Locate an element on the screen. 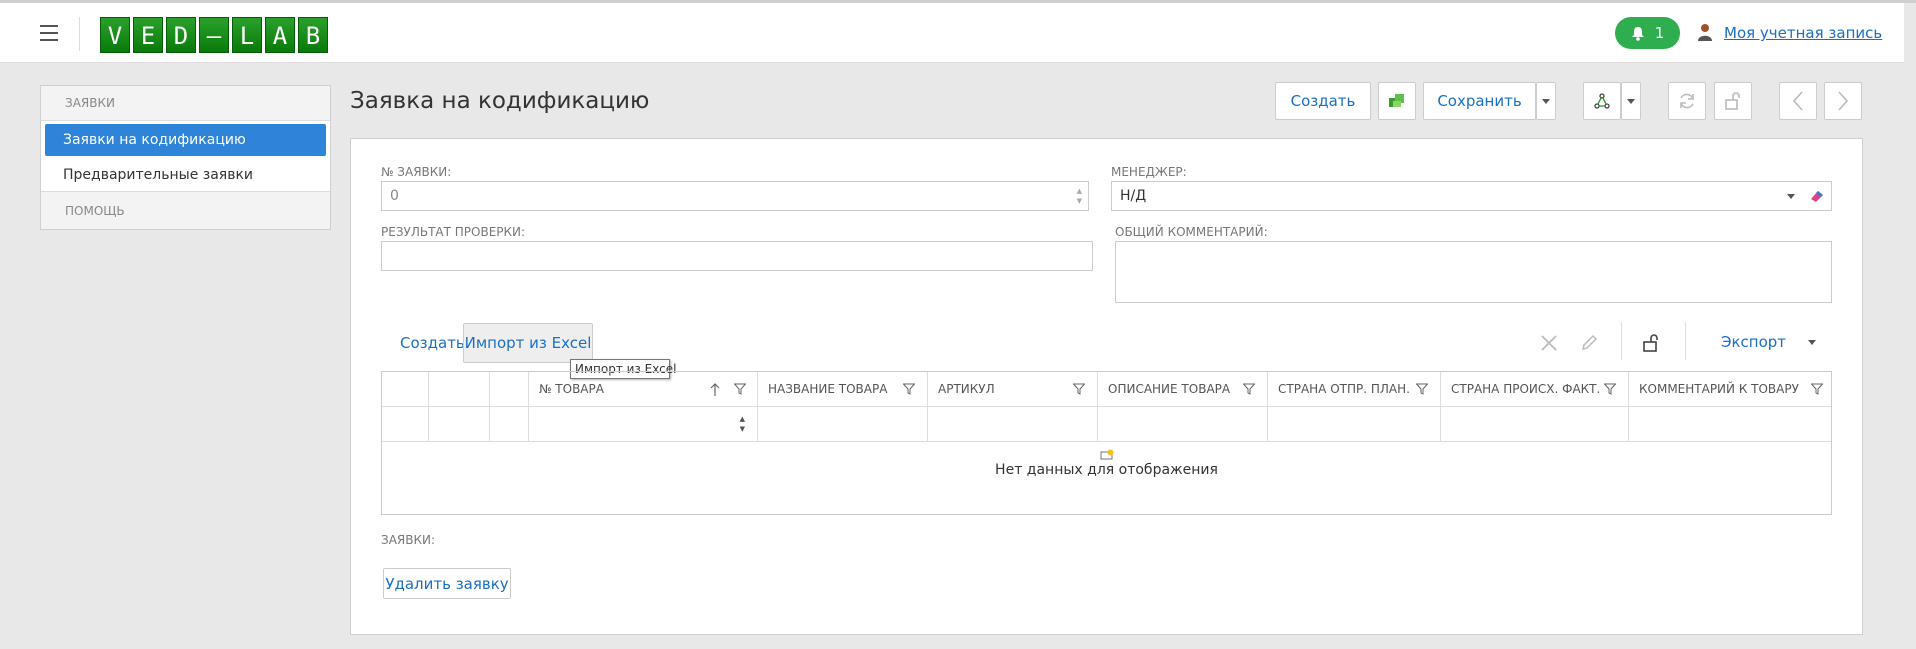 Image resolution: width=1916 pixels, height=649 pixels. filter-input-country-origin is located at coordinates (1535, 424).